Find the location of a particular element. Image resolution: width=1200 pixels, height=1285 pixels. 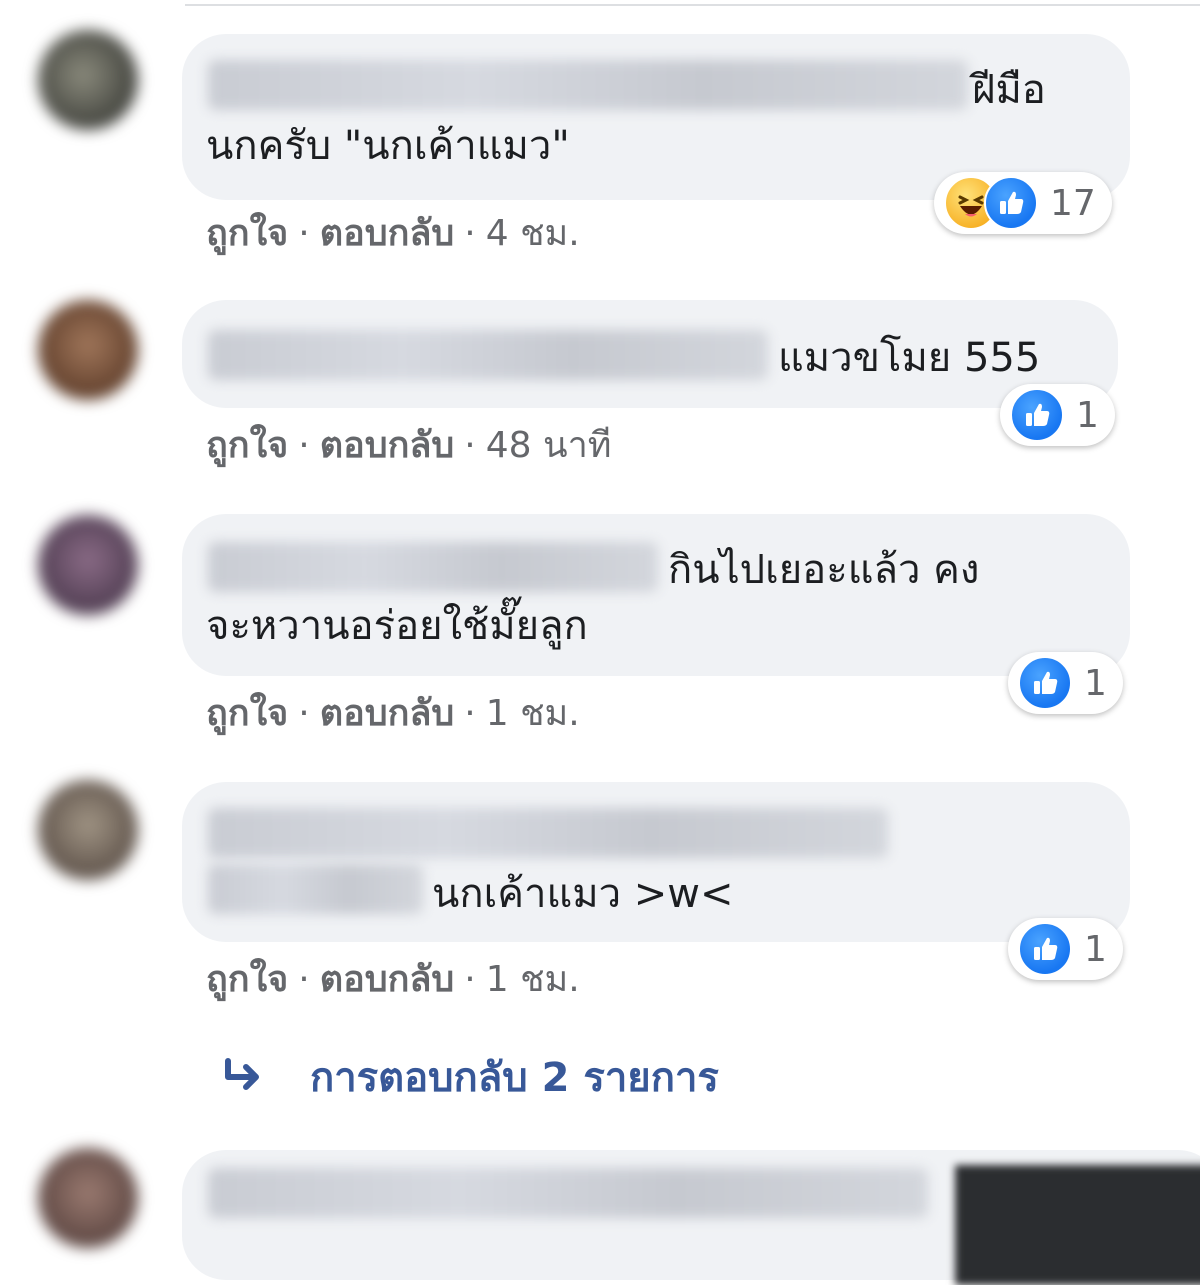

reactions-summary: 17 is located at coordinates (1023, 203).